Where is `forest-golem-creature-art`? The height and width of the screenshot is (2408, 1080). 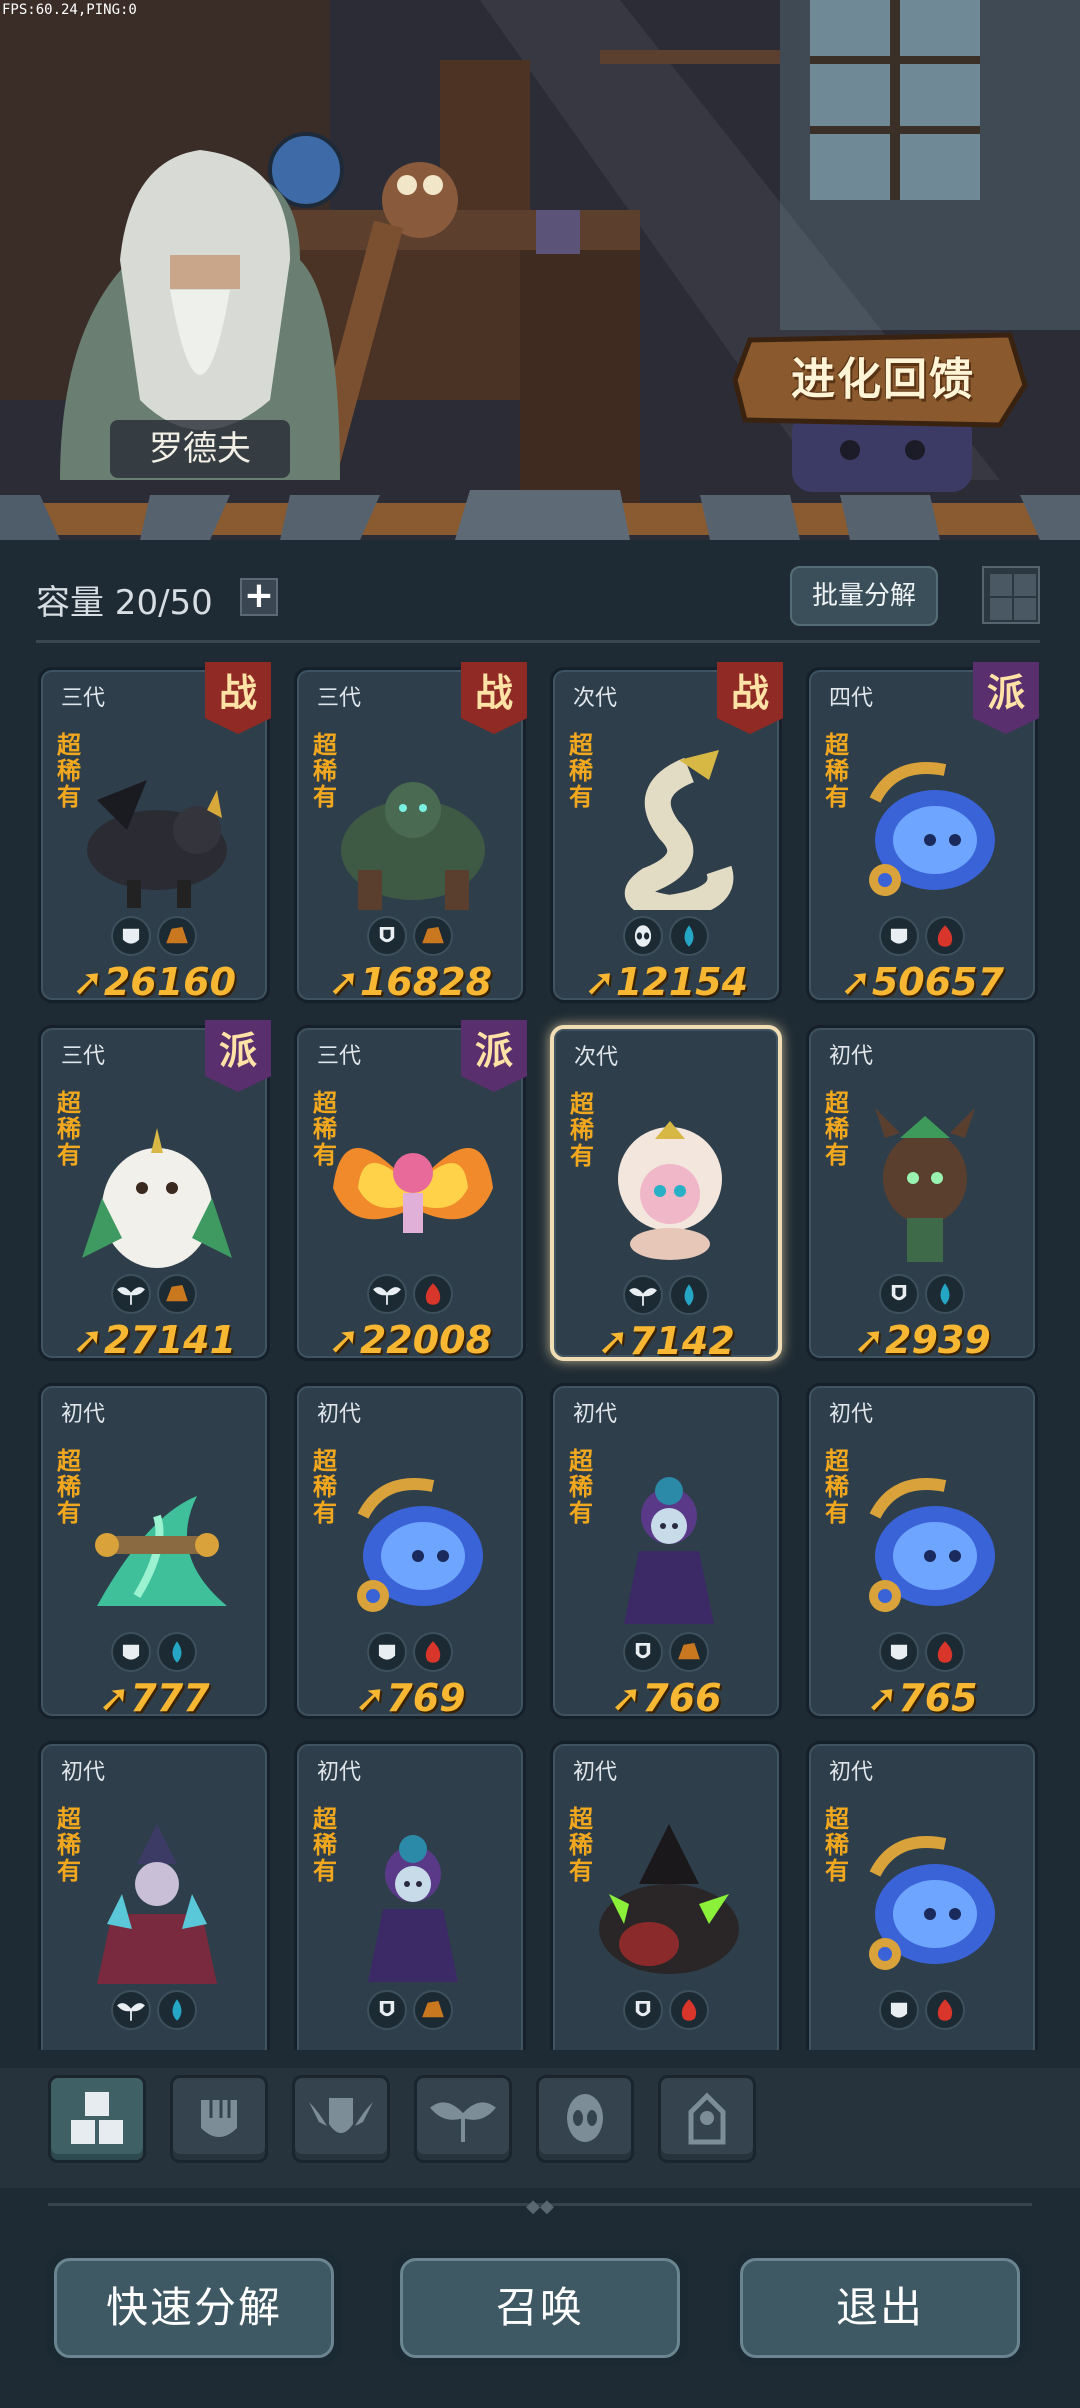 forest-golem-creature-art is located at coordinates (413, 846).